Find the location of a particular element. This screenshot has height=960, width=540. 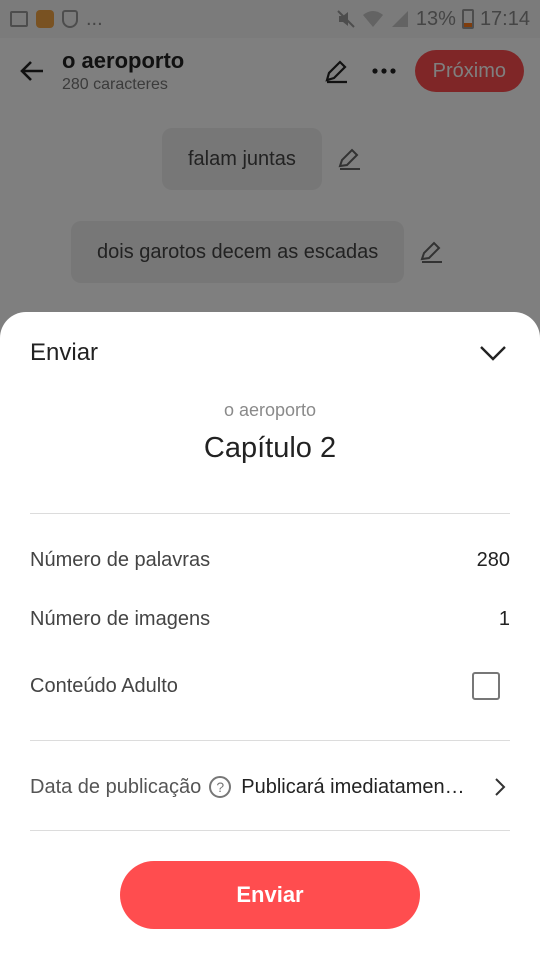

word-count-label: Número de palavras is located at coordinates (120, 559).